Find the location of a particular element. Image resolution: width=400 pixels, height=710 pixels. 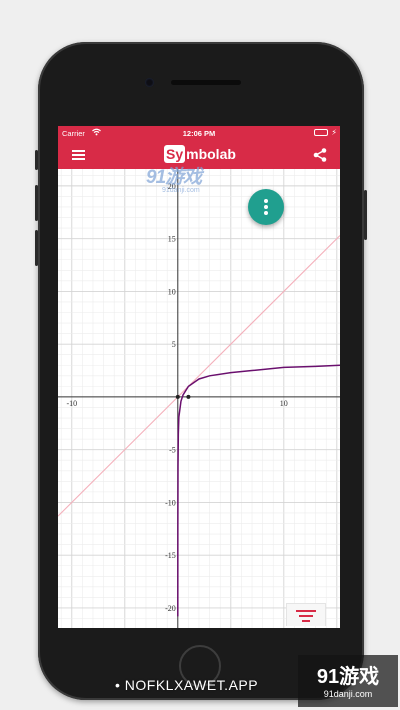

store-caption: • NOFKLXAWET.APP is located at coordinates (187, 685).